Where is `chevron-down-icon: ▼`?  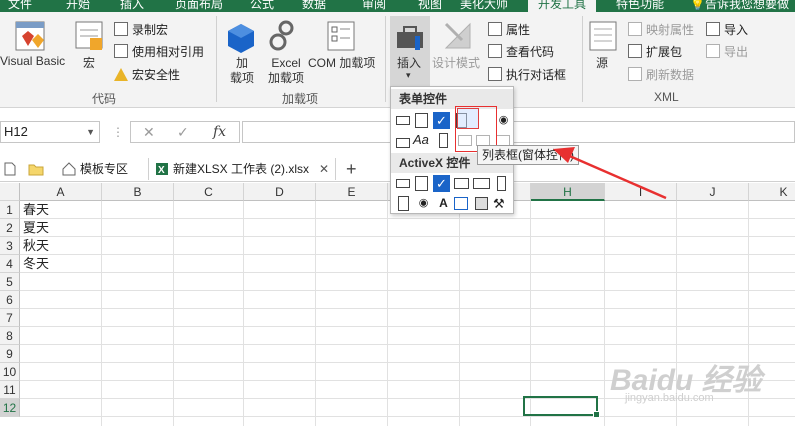 chevron-down-icon: ▼ is located at coordinates (90, 132).